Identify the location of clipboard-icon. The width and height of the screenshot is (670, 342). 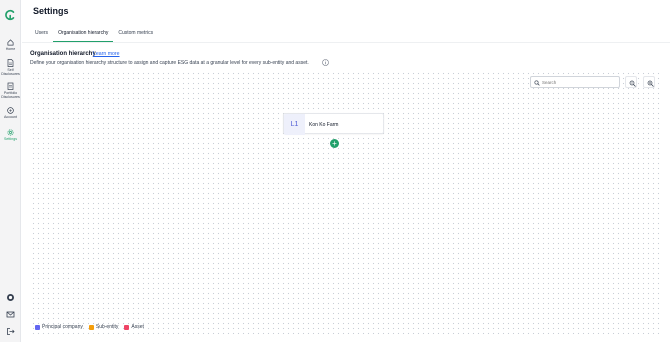
(10, 86).